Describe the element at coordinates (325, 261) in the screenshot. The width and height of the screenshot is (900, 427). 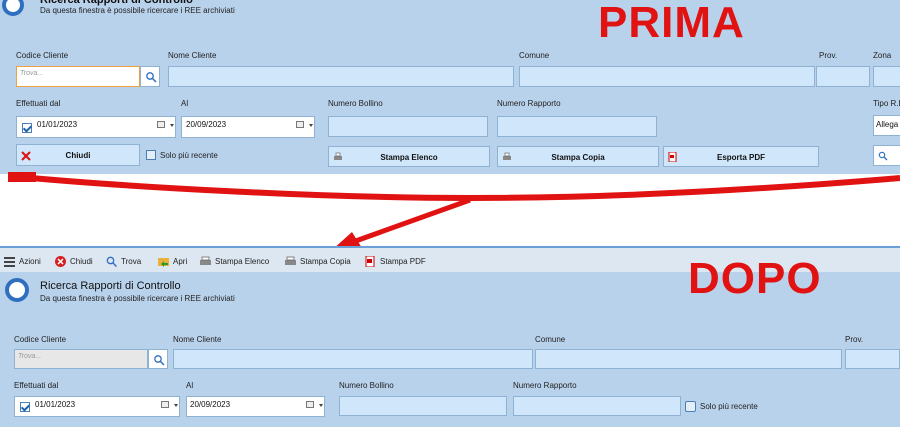
I see `toolbar-stampa-copia-label: Stampa Copia` at that location.